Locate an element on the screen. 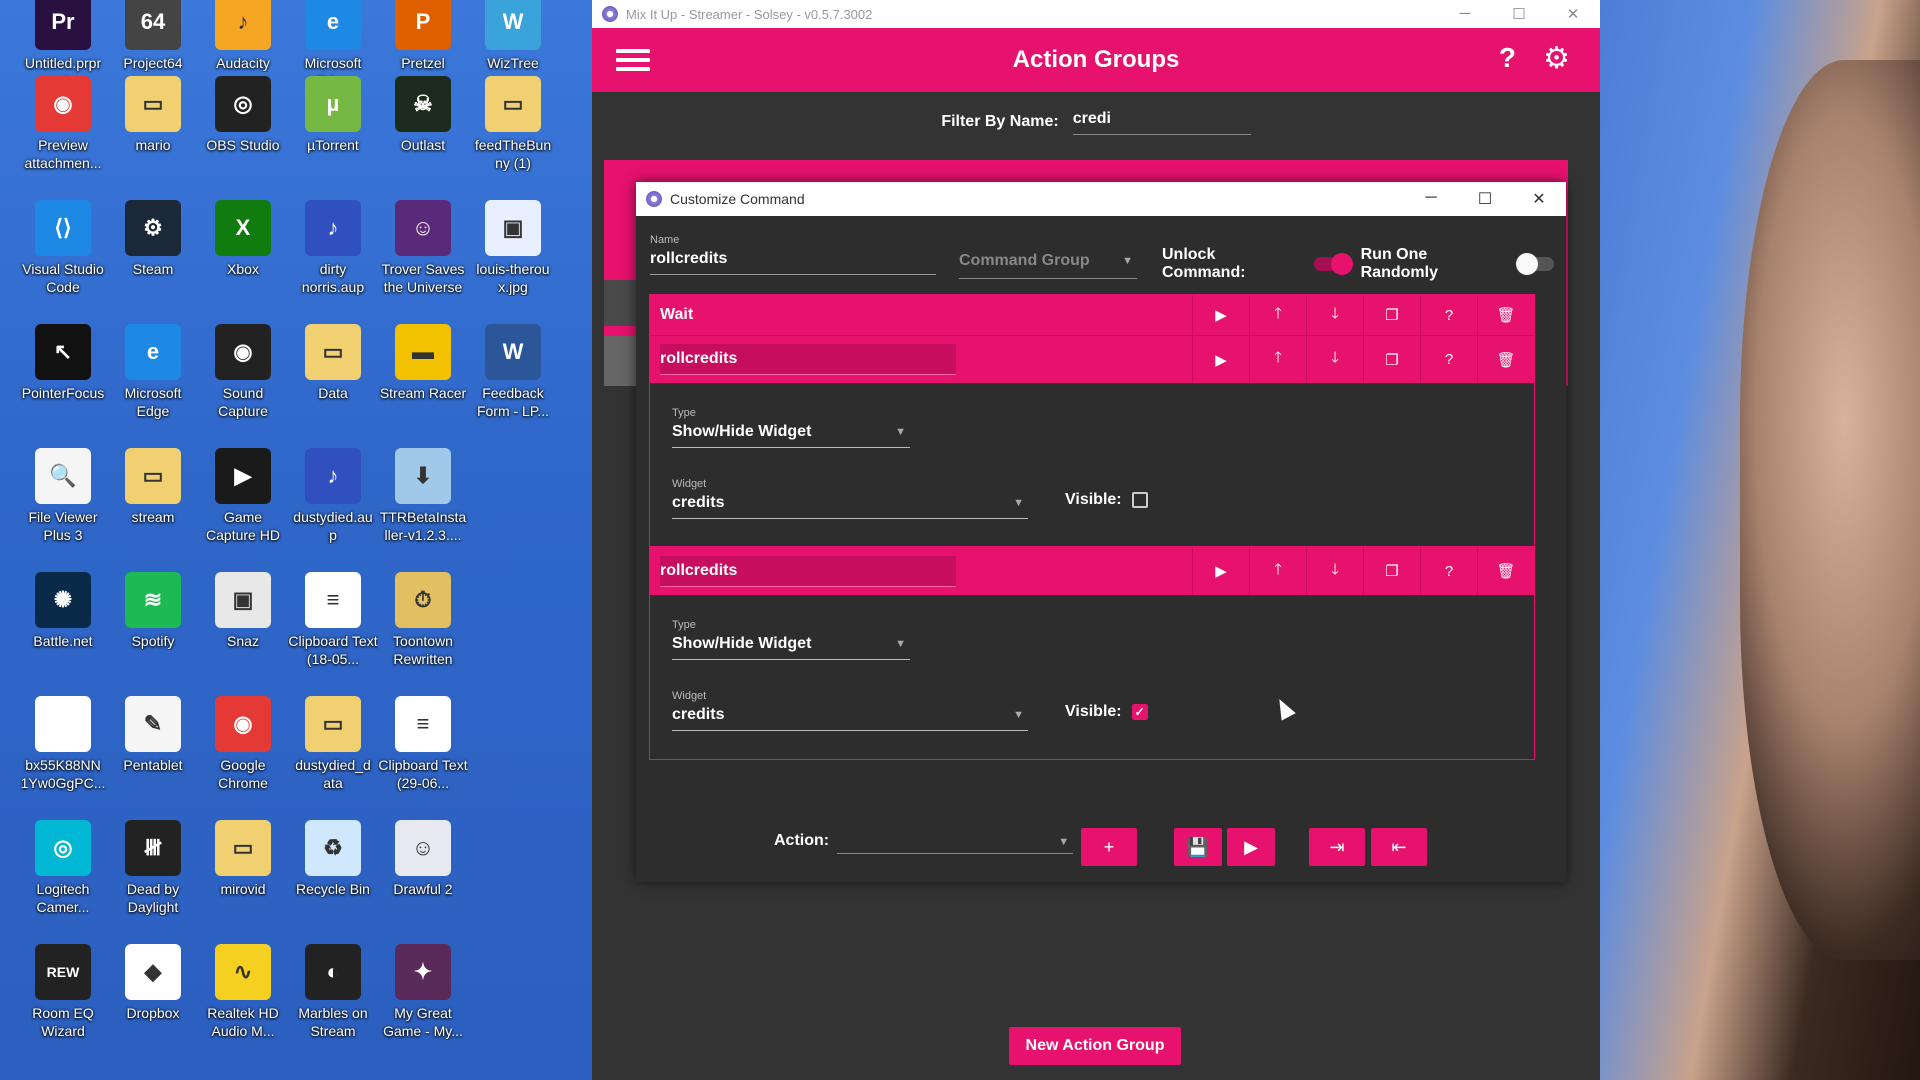  desktop-icon: REW Room EQ Wizard is located at coordinates (63, 992).